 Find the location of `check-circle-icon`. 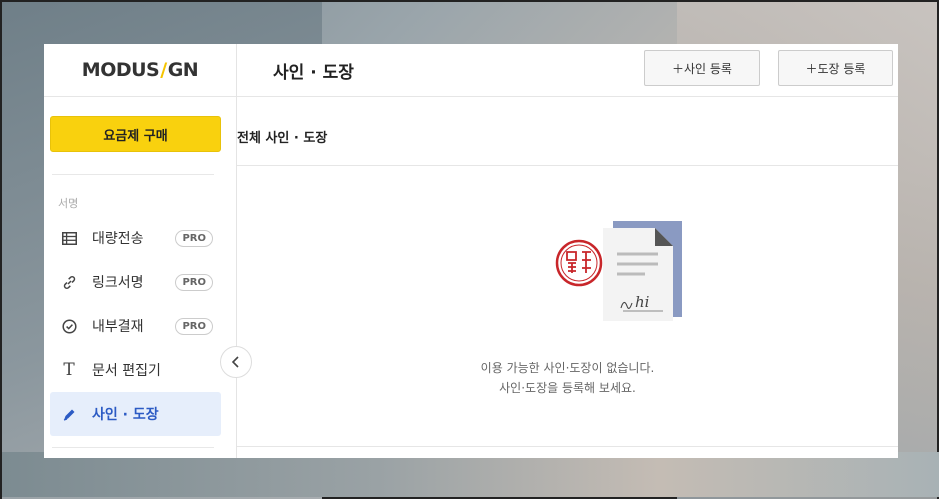

check-circle-icon is located at coordinates (69, 326).